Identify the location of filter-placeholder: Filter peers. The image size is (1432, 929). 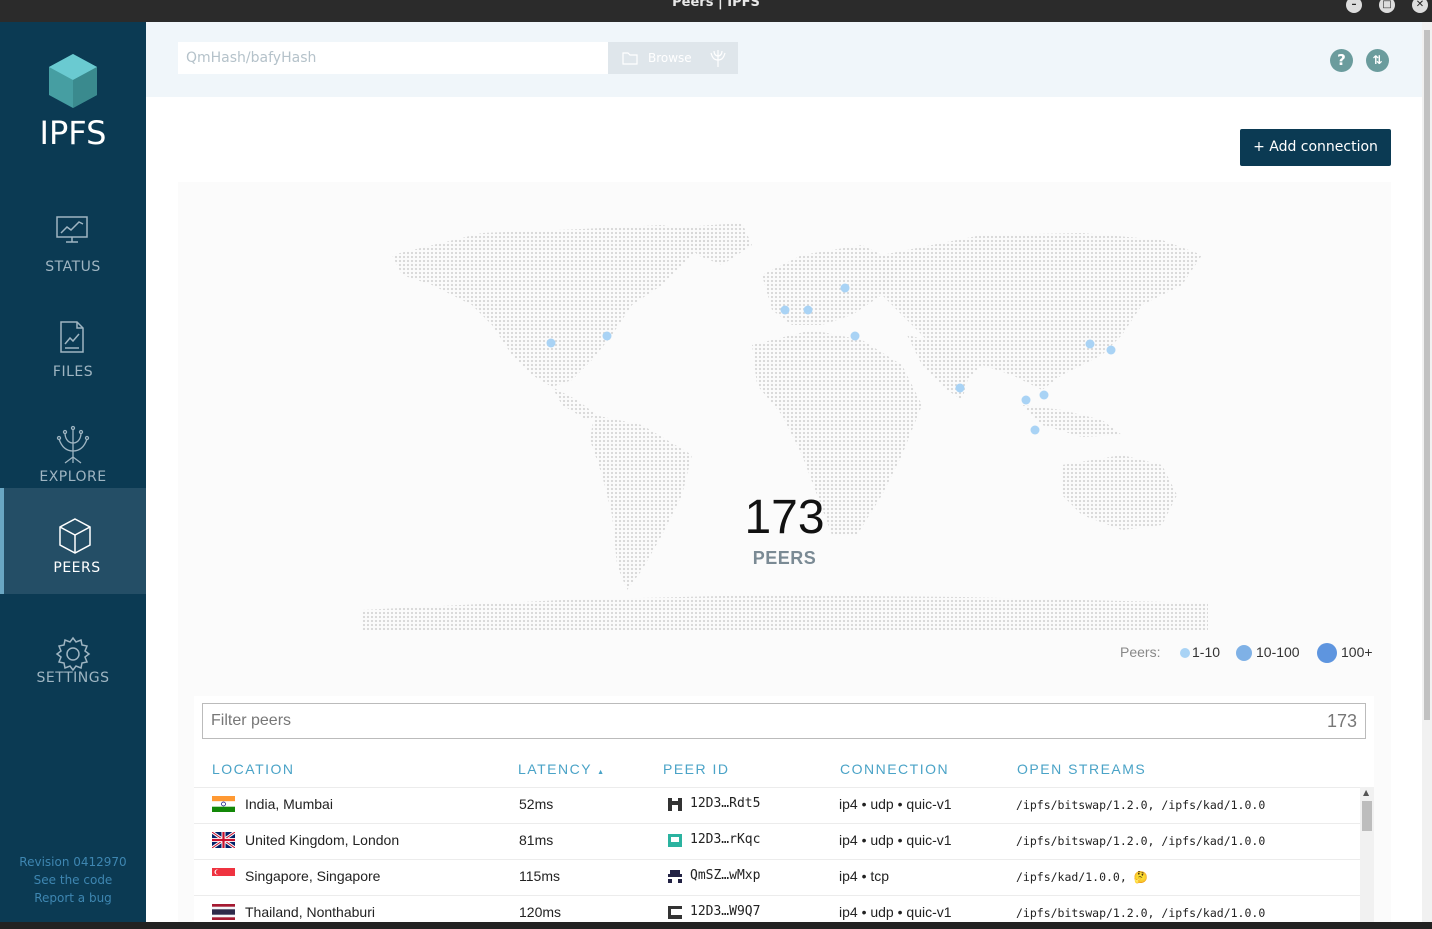
(251, 720).